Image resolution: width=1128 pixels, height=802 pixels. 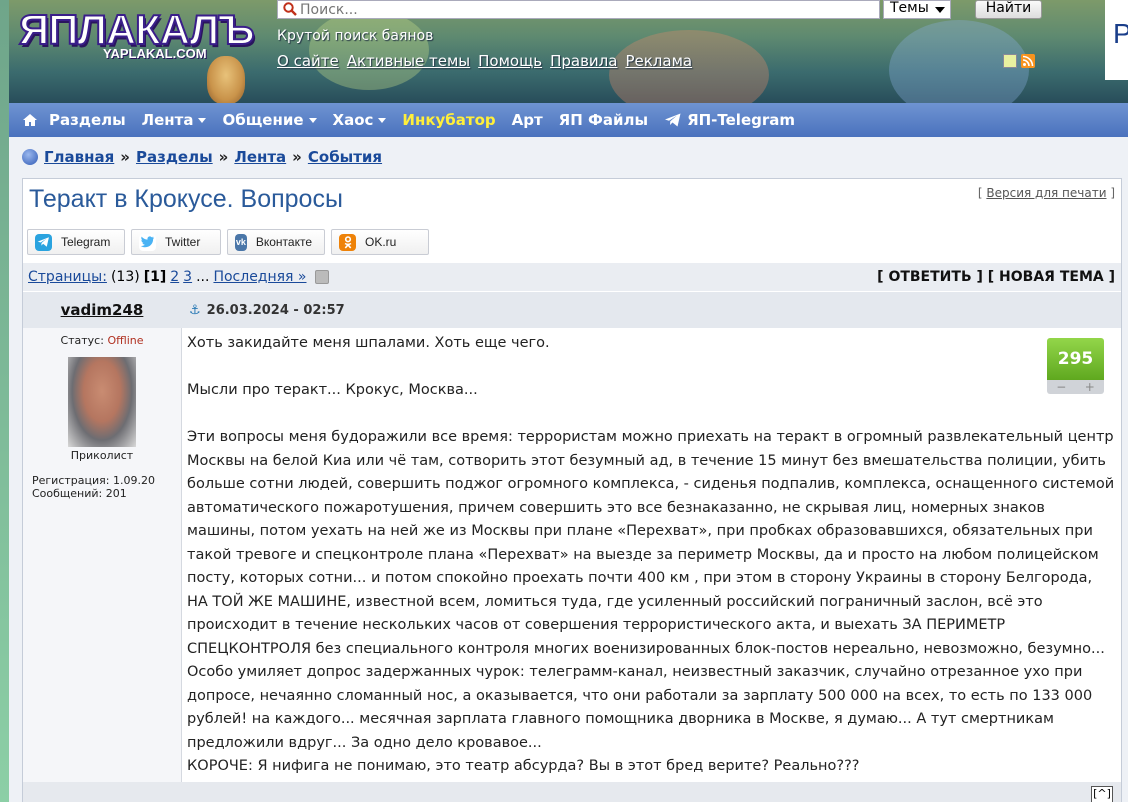 I want to click on home-icon, so click(x=30, y=120).